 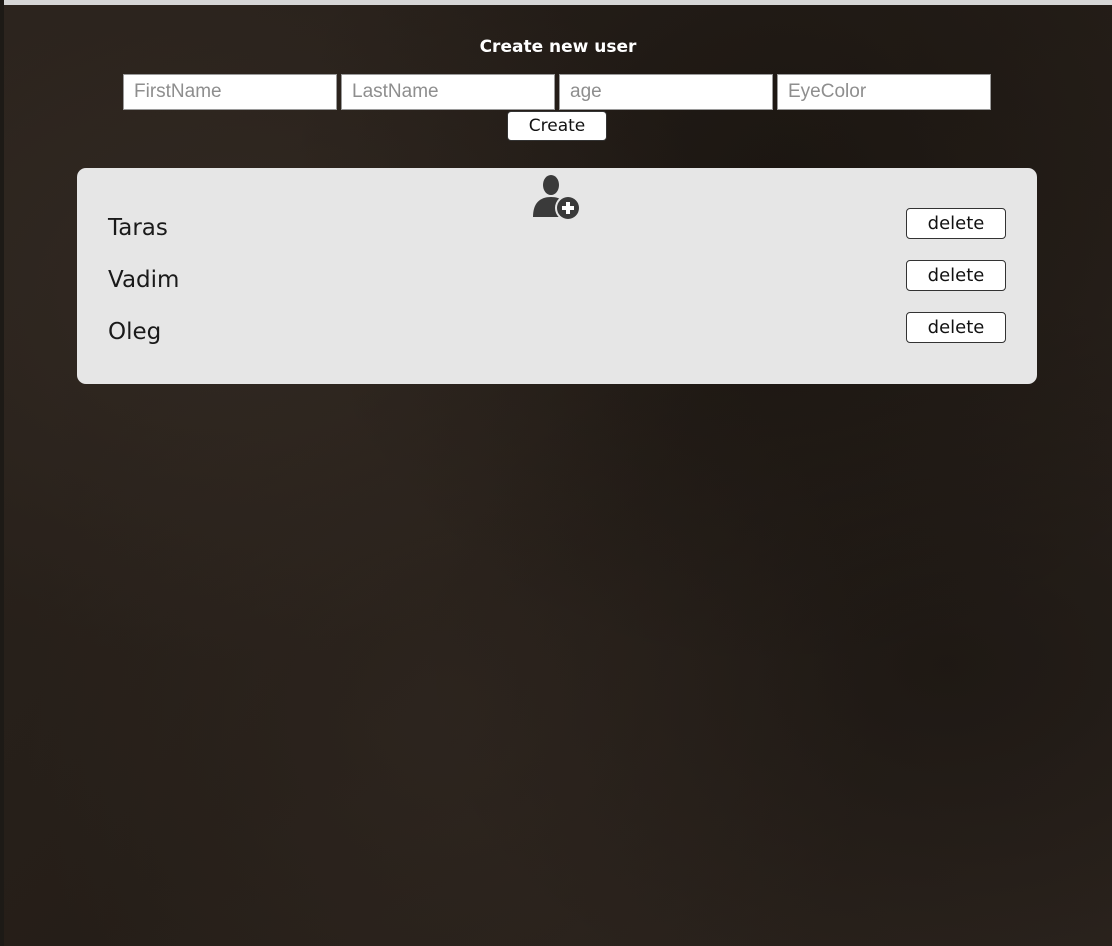 I want to click on eye-color-input, so click(x=884, y=92).